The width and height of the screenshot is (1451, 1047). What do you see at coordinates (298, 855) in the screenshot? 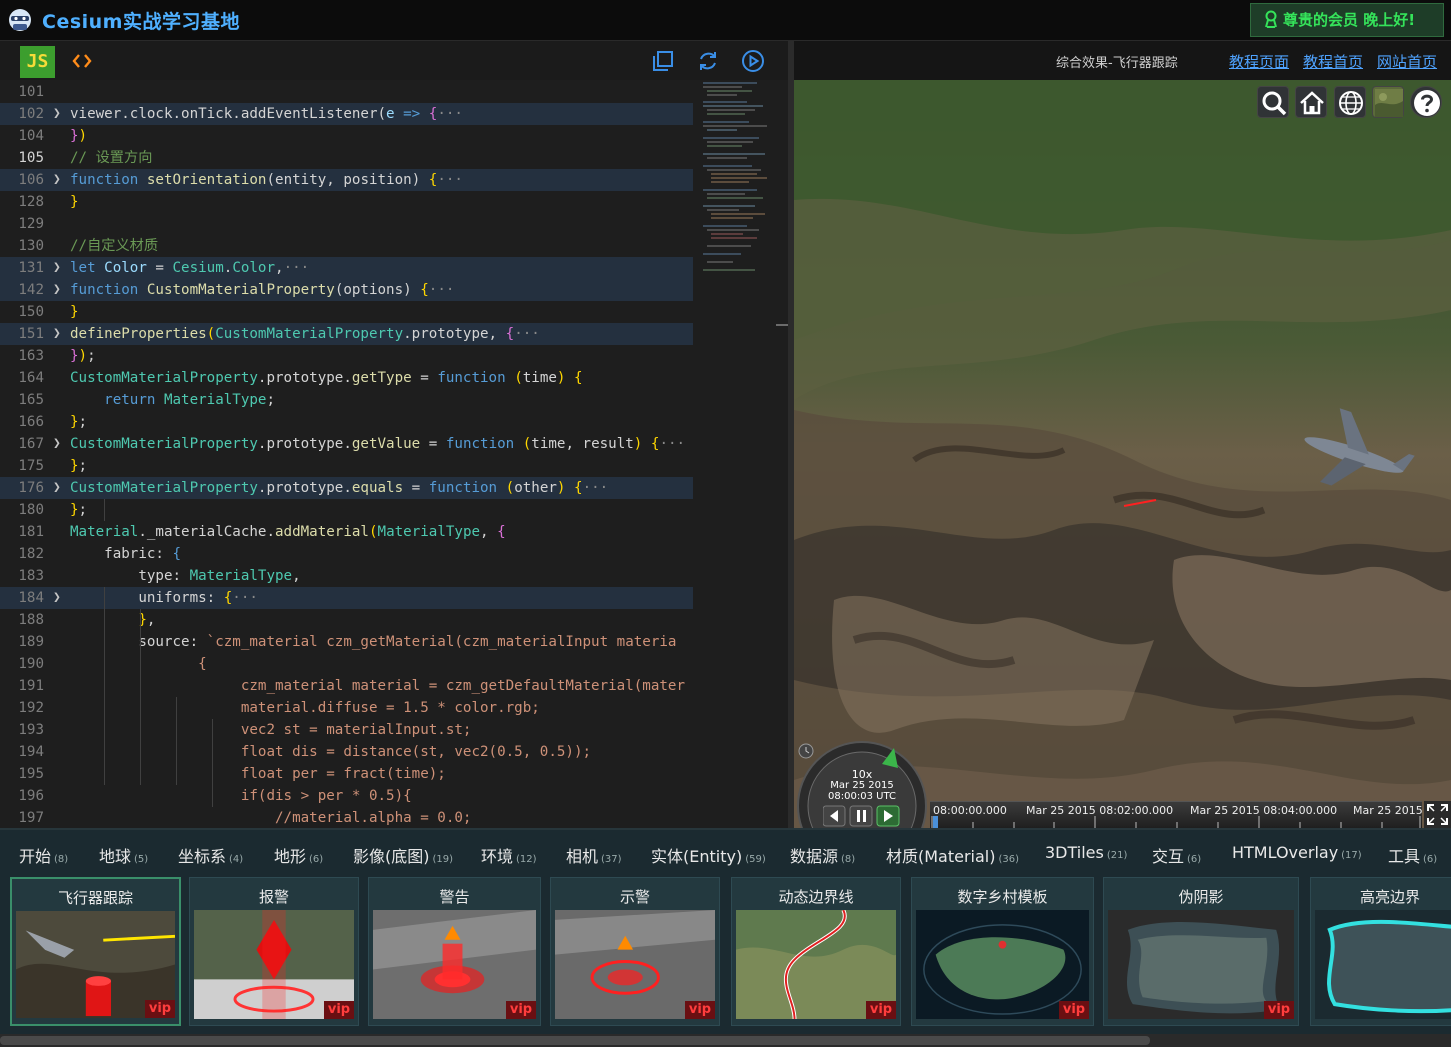
I see `category-tab: 地形 (6)` at bounding box center [298, 855].